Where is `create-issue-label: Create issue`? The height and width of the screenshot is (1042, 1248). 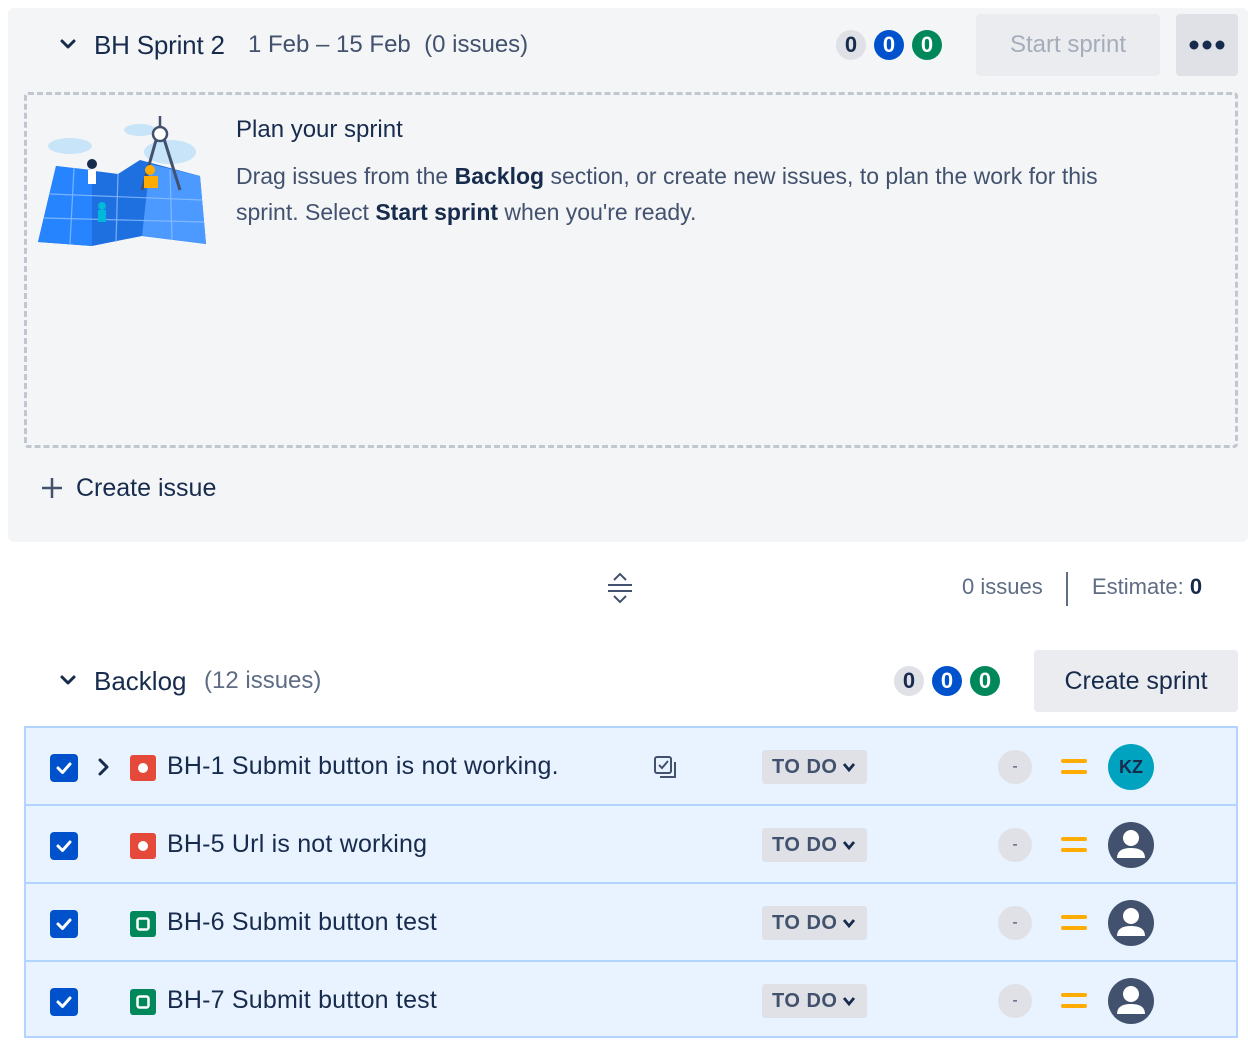 create-issue-label: Create issue is located at coordinates (146, 487).